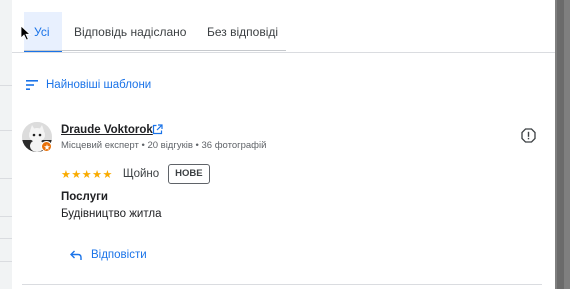 The height and width of the screenshot is (289, 570). Describe the element at coordinates (84, 197) in the screenshot. I see `service-heading: Послуги` at that location.